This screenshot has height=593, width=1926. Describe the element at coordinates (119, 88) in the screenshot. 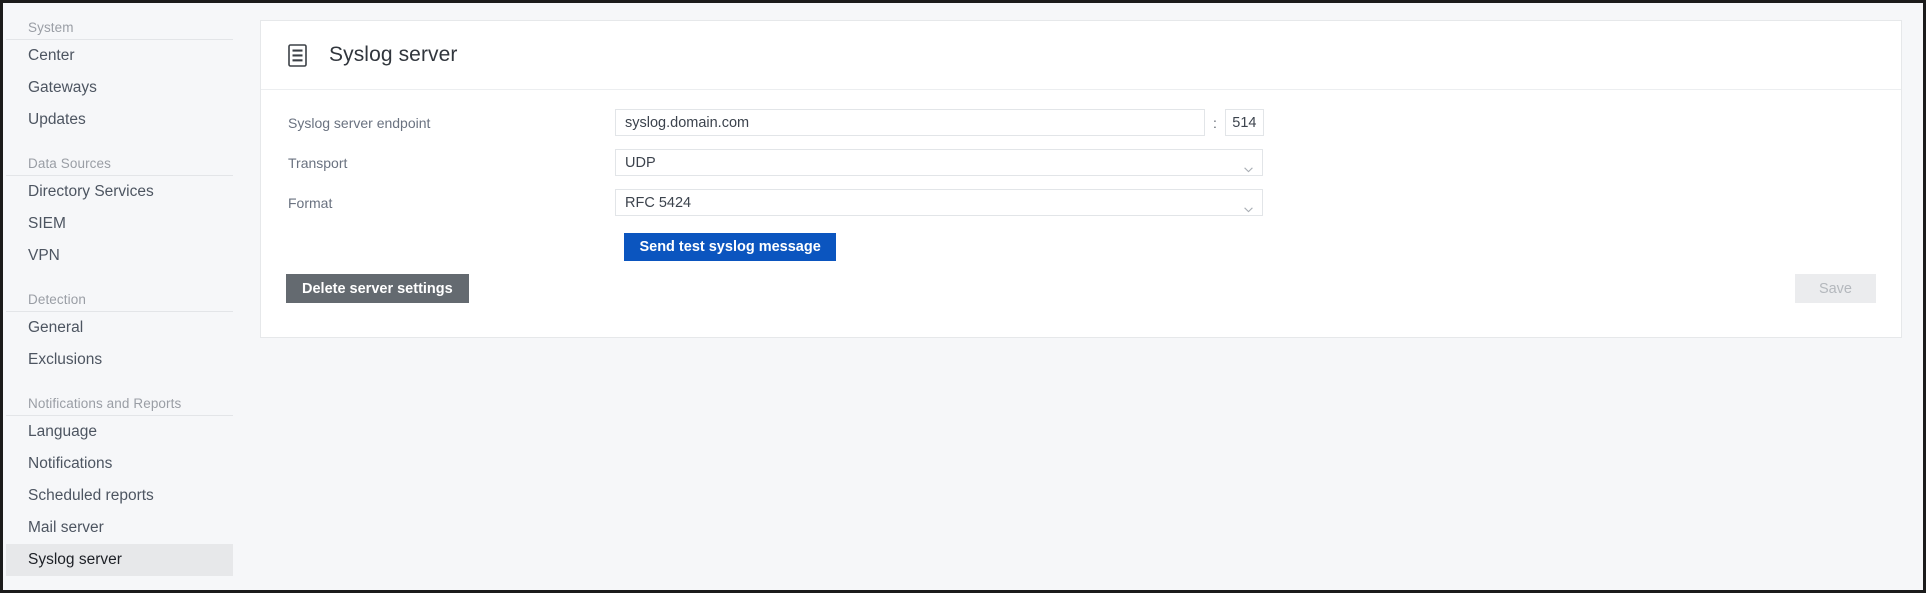

I see `sidebar-item-gateways: Gateways` at that location.